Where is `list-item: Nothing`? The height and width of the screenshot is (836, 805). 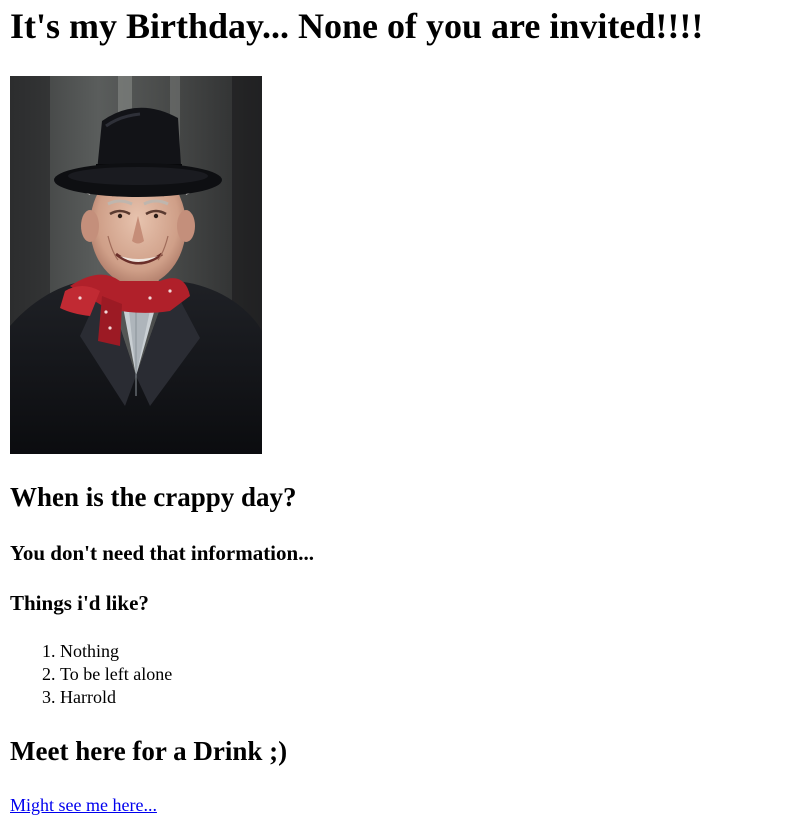 list-item: Nothing is located at coordinates (116, 651).